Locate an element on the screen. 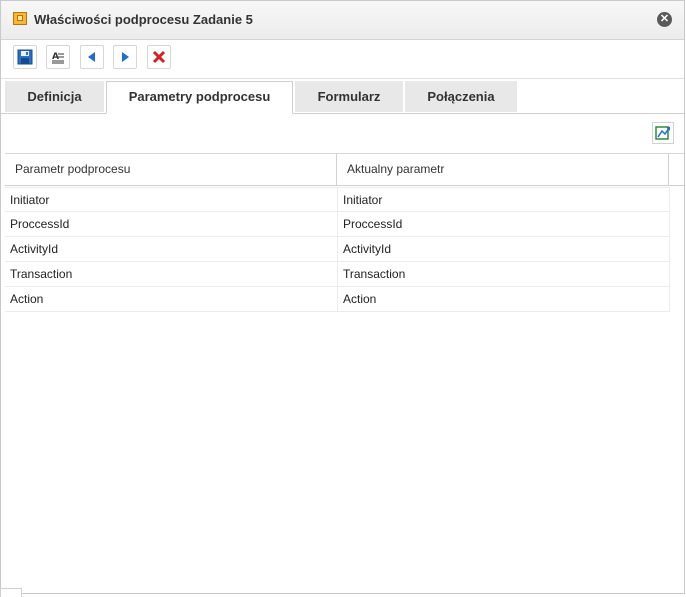 The width and height of the screenshot is (686, 597). delete-icon is located at coordinates (159, 57).